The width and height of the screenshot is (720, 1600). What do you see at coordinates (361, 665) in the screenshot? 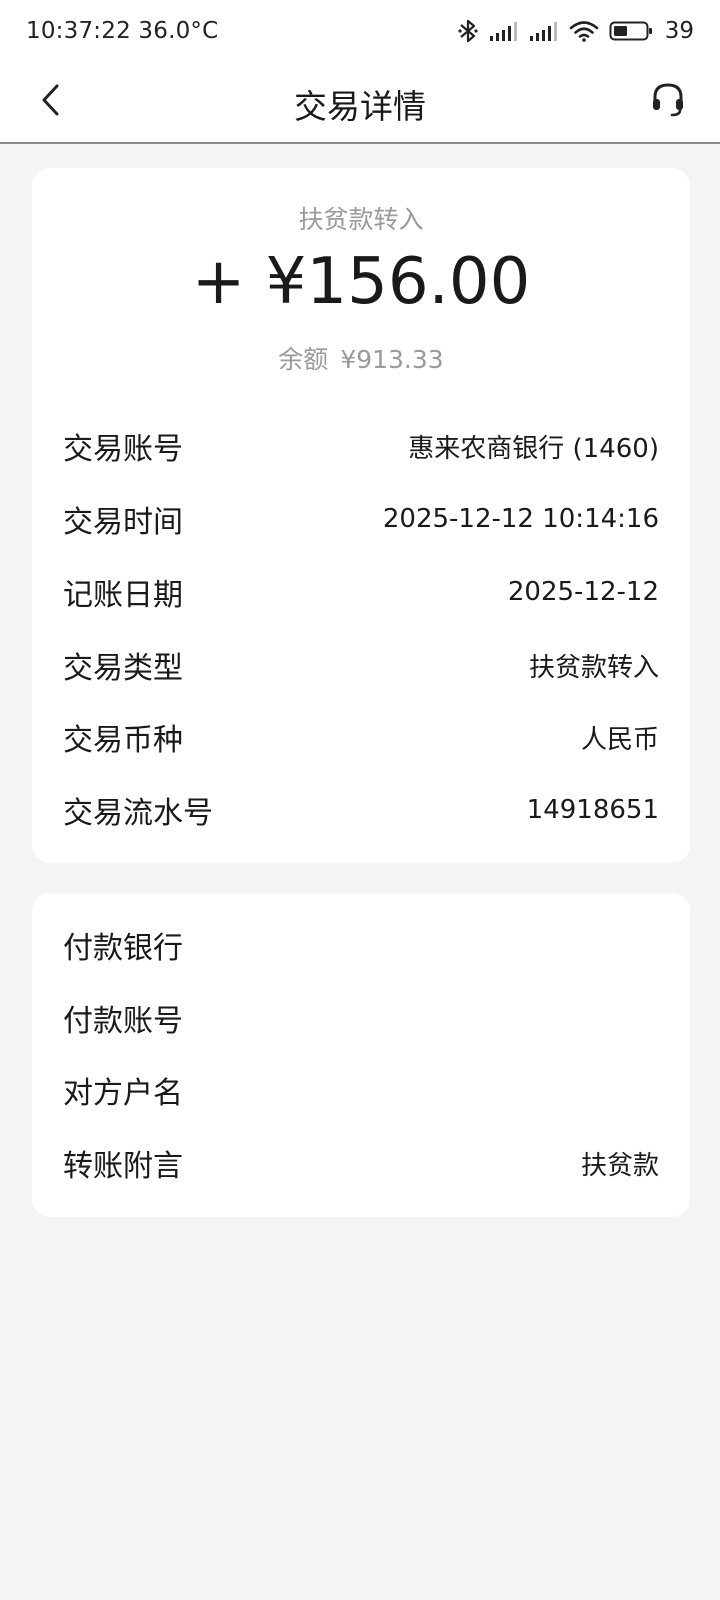
I see `detail-row-type: 交易类型 扶贫款转入` at bounding box center [361, 665].